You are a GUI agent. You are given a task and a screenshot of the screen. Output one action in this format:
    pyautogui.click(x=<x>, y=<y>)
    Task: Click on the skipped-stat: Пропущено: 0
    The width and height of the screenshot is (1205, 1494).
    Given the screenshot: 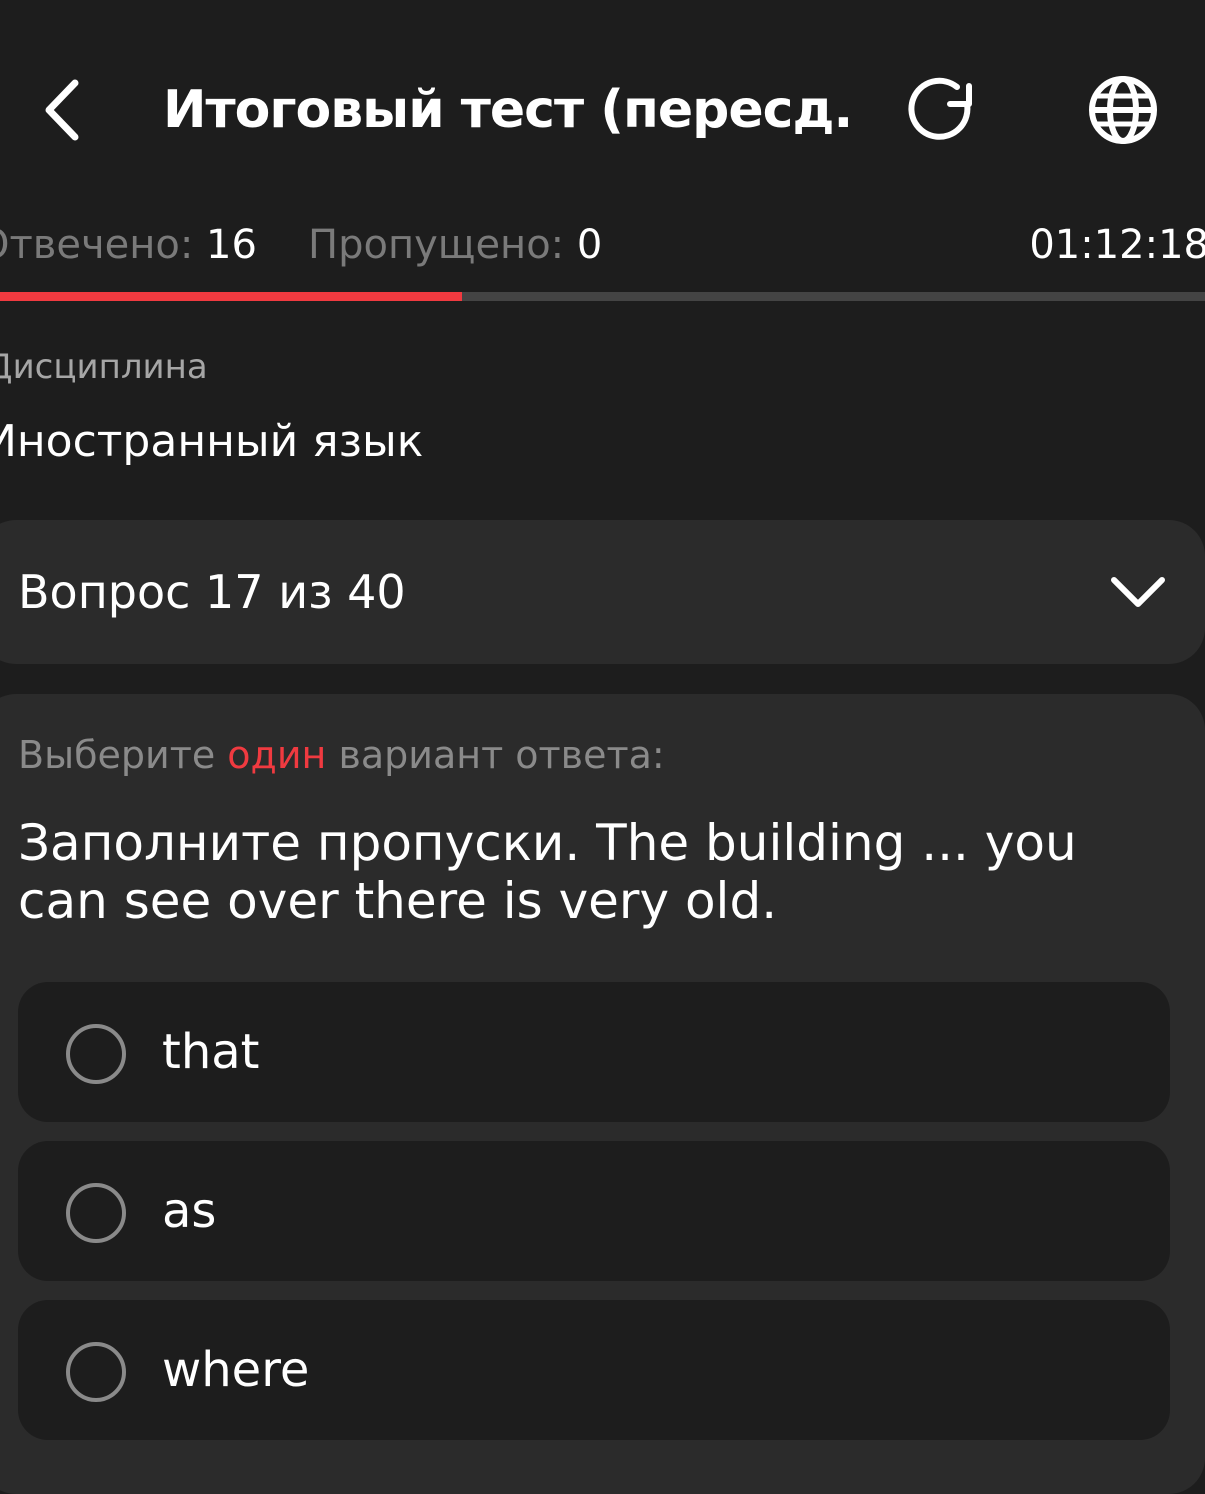 What is the action you would take?
    pyautogui.click(x=455, y=245)
    